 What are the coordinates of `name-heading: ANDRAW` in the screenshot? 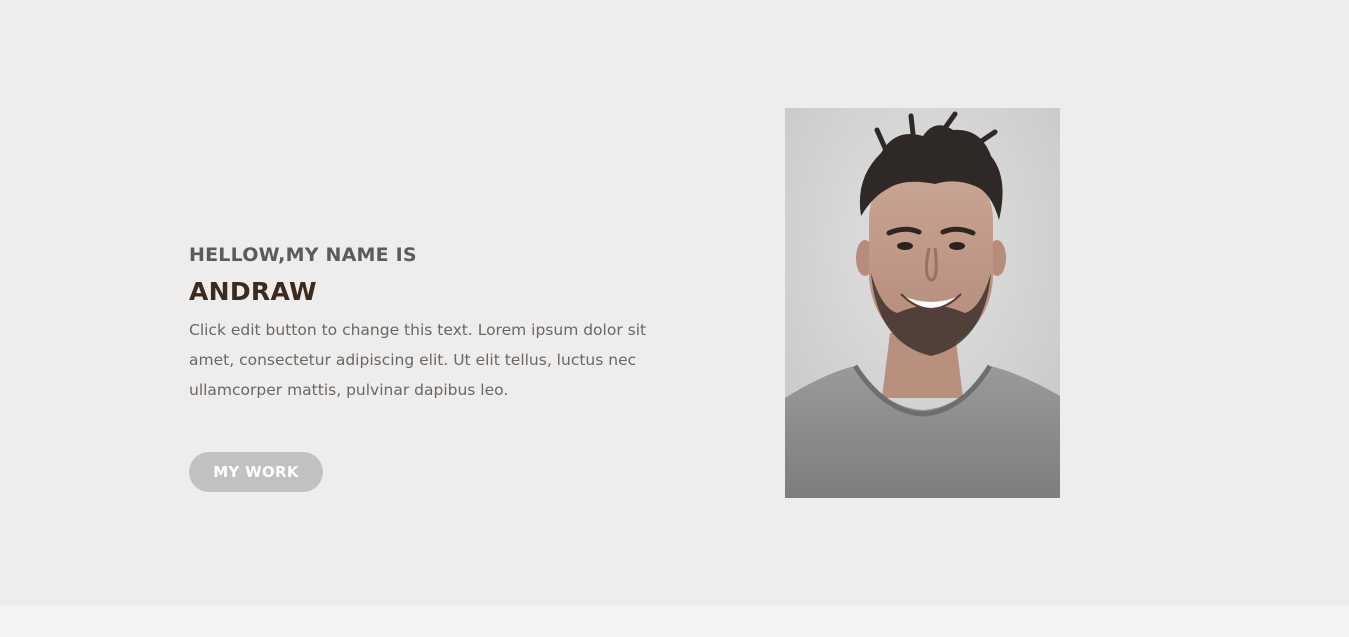 It's located at (253, 291).